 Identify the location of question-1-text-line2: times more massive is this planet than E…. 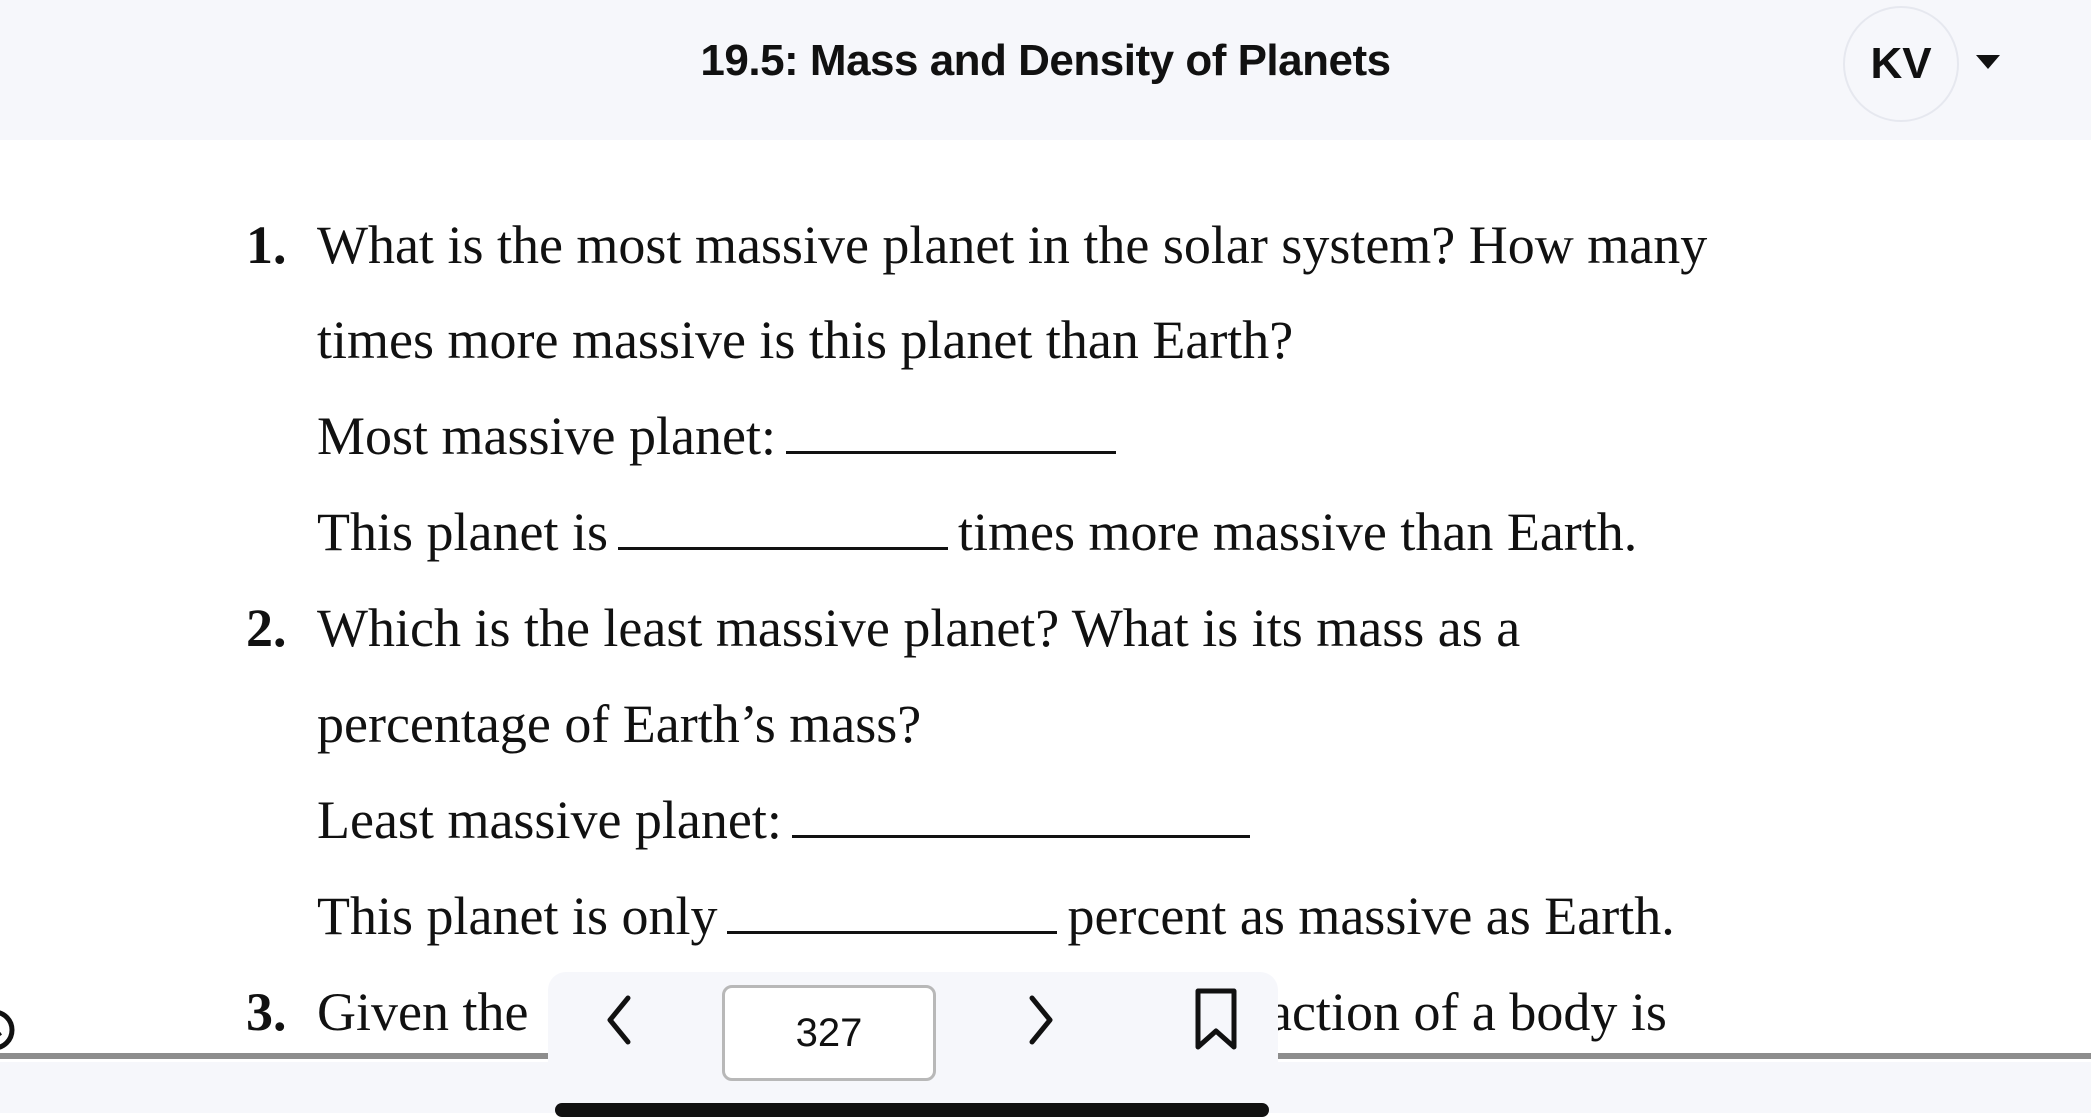
(805, 340).